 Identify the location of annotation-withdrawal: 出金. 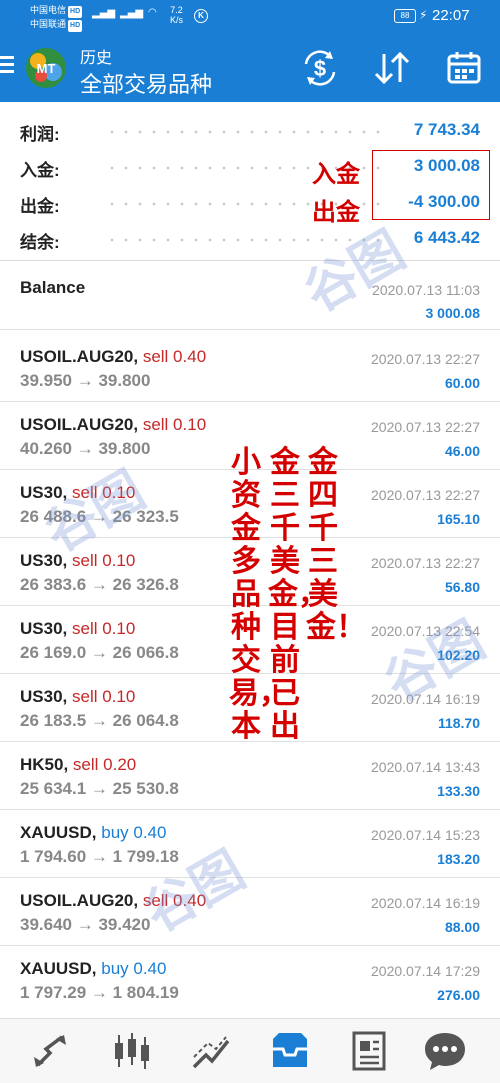
(336, 212).